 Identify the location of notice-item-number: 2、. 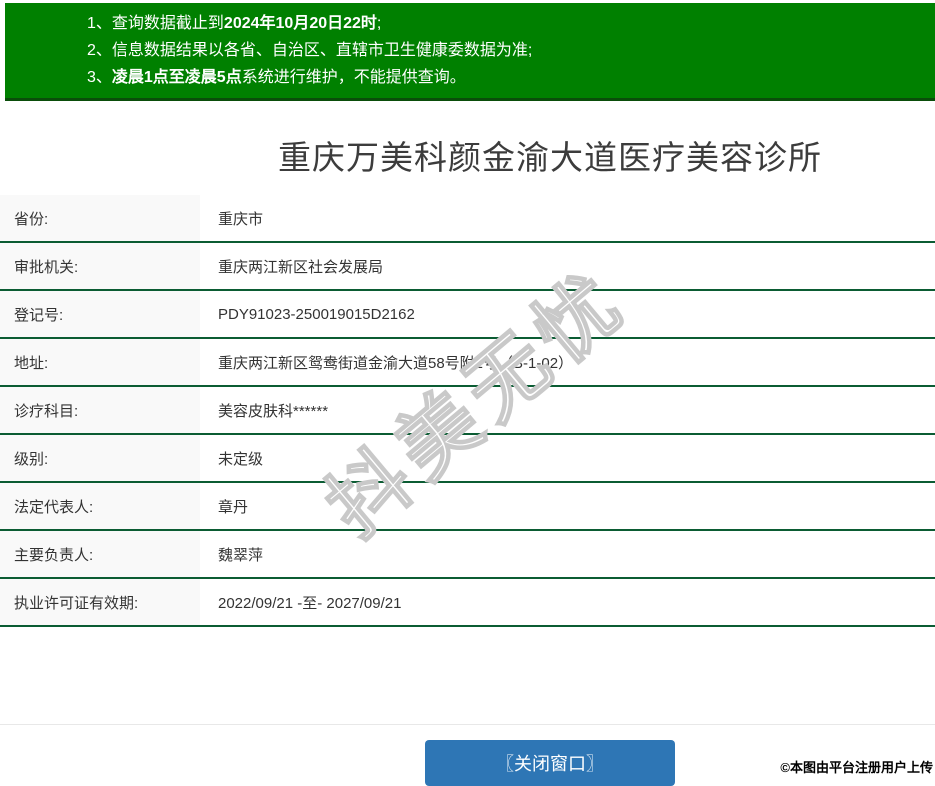
(99, 50).